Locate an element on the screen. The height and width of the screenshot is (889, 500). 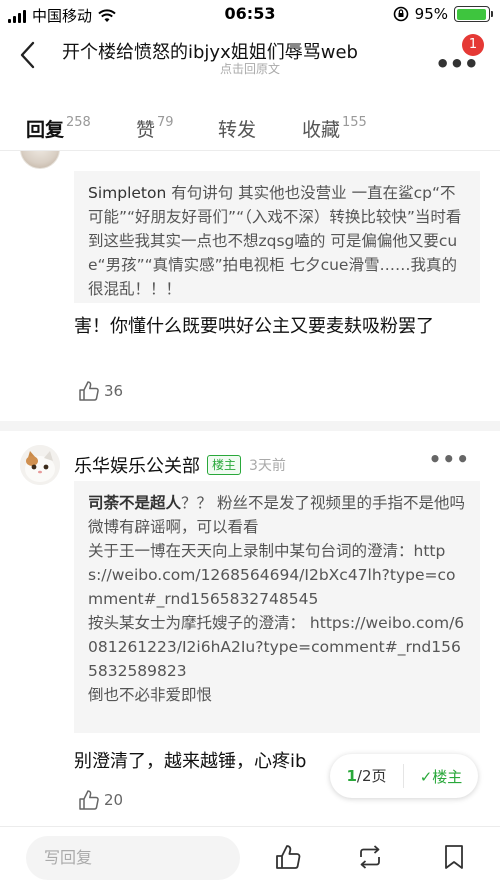
battery-icon is located at coordinates (473, 14).